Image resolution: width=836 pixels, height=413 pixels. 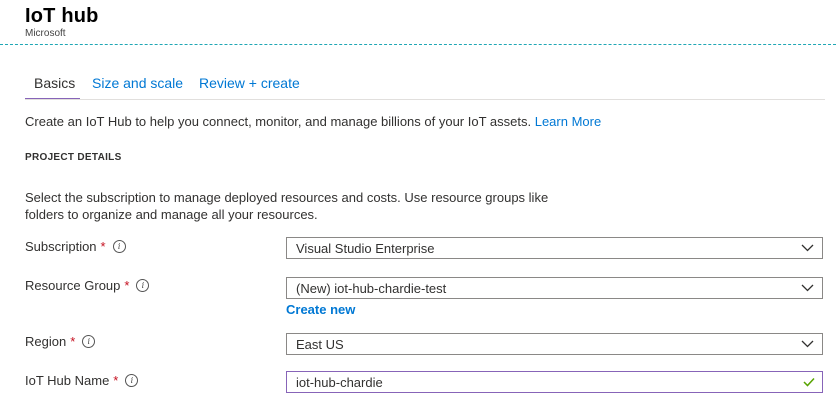 I want to click on hub-name-label: IoT Hub Name * i, so click(x=82, y=380).